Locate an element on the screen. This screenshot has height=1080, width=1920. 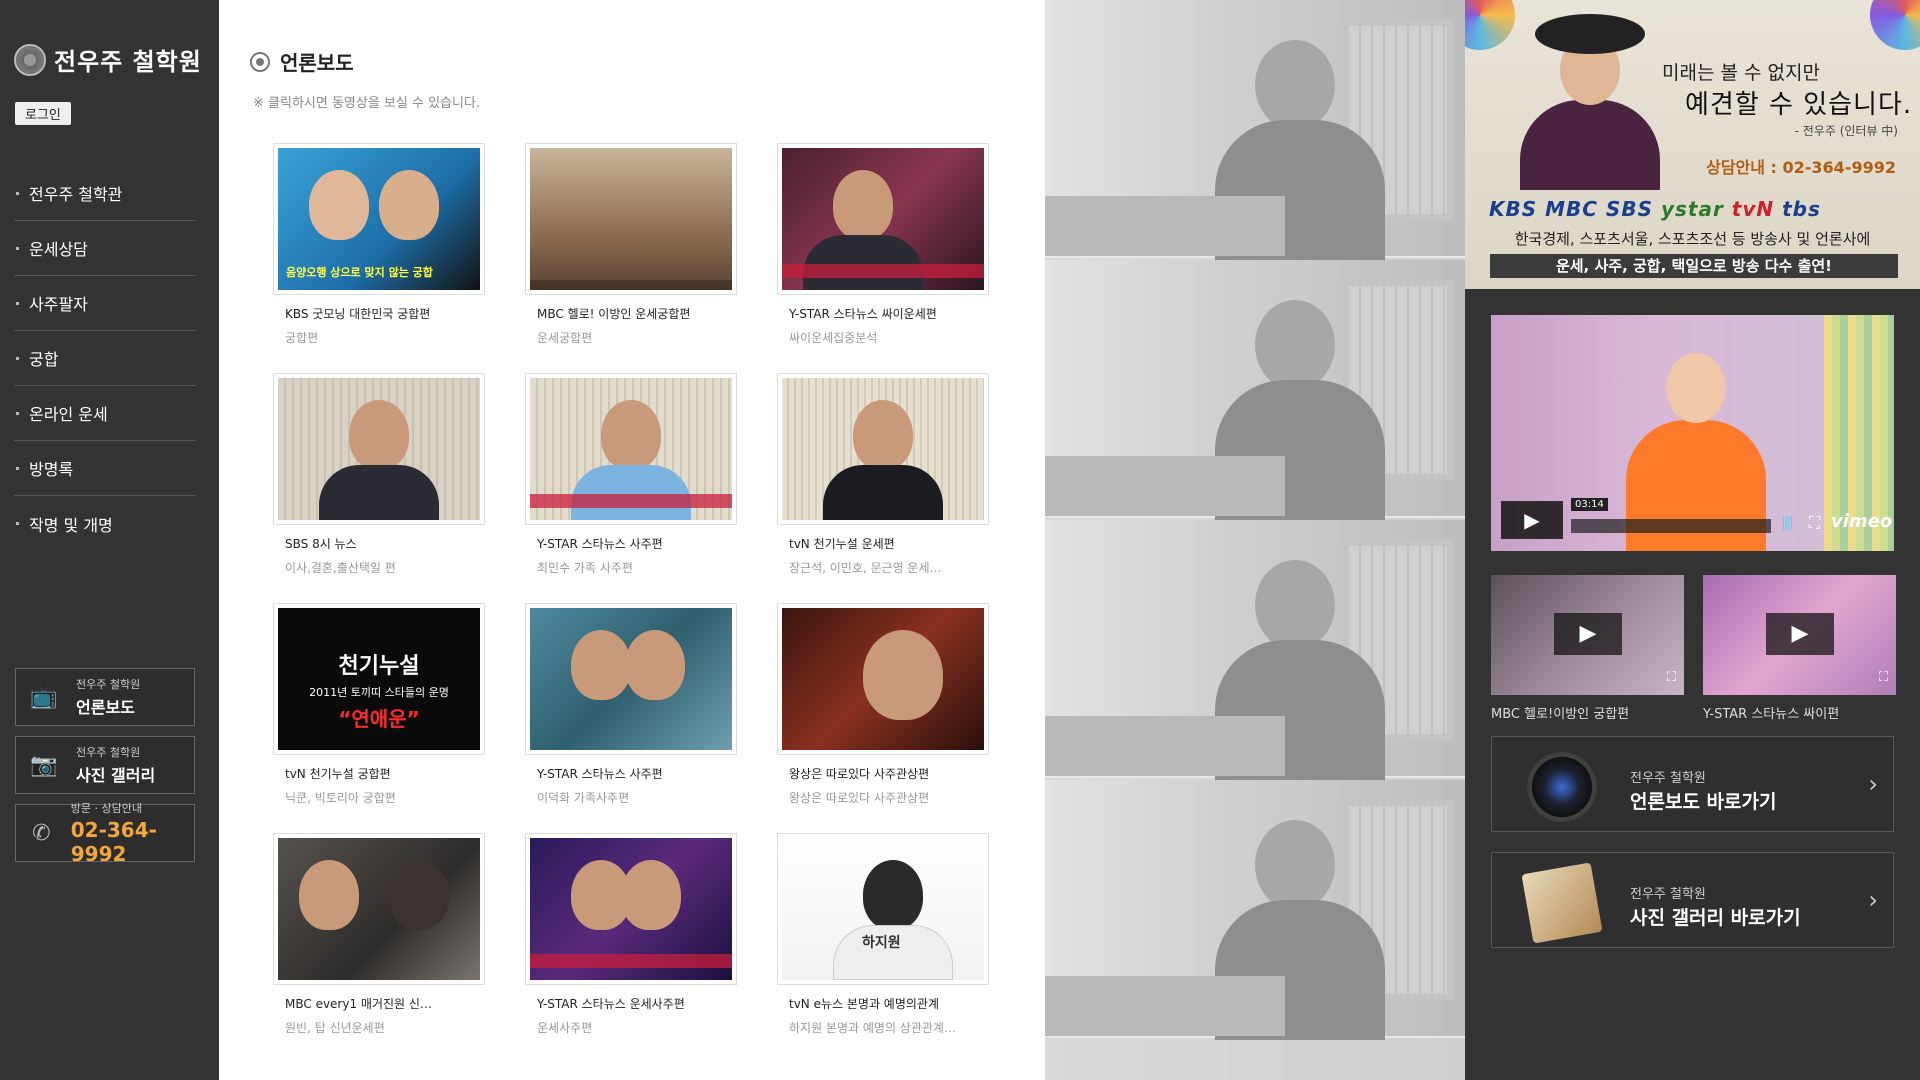
site-logo: 전우주 철학원 is located at coordinates (108, 59).